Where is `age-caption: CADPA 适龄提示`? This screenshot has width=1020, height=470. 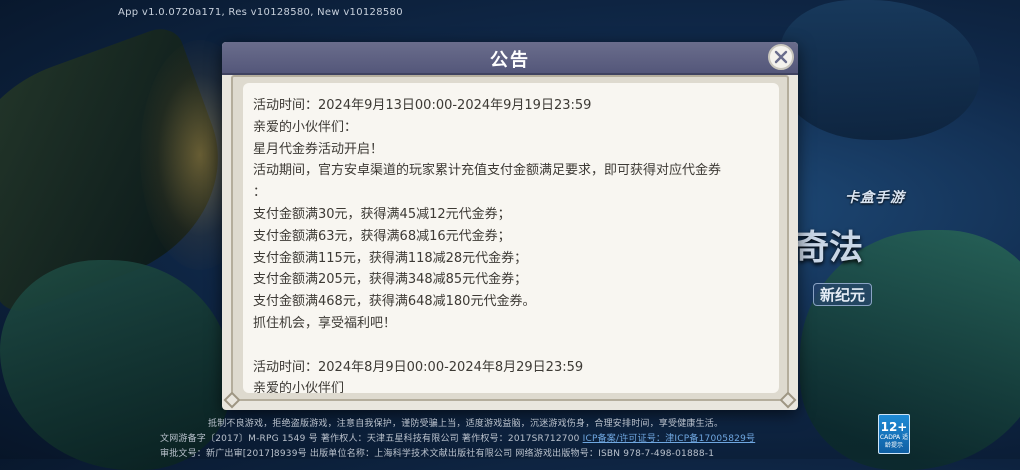 age-caption: CADPA 适龄提示 is located at coordinates (894, 441).